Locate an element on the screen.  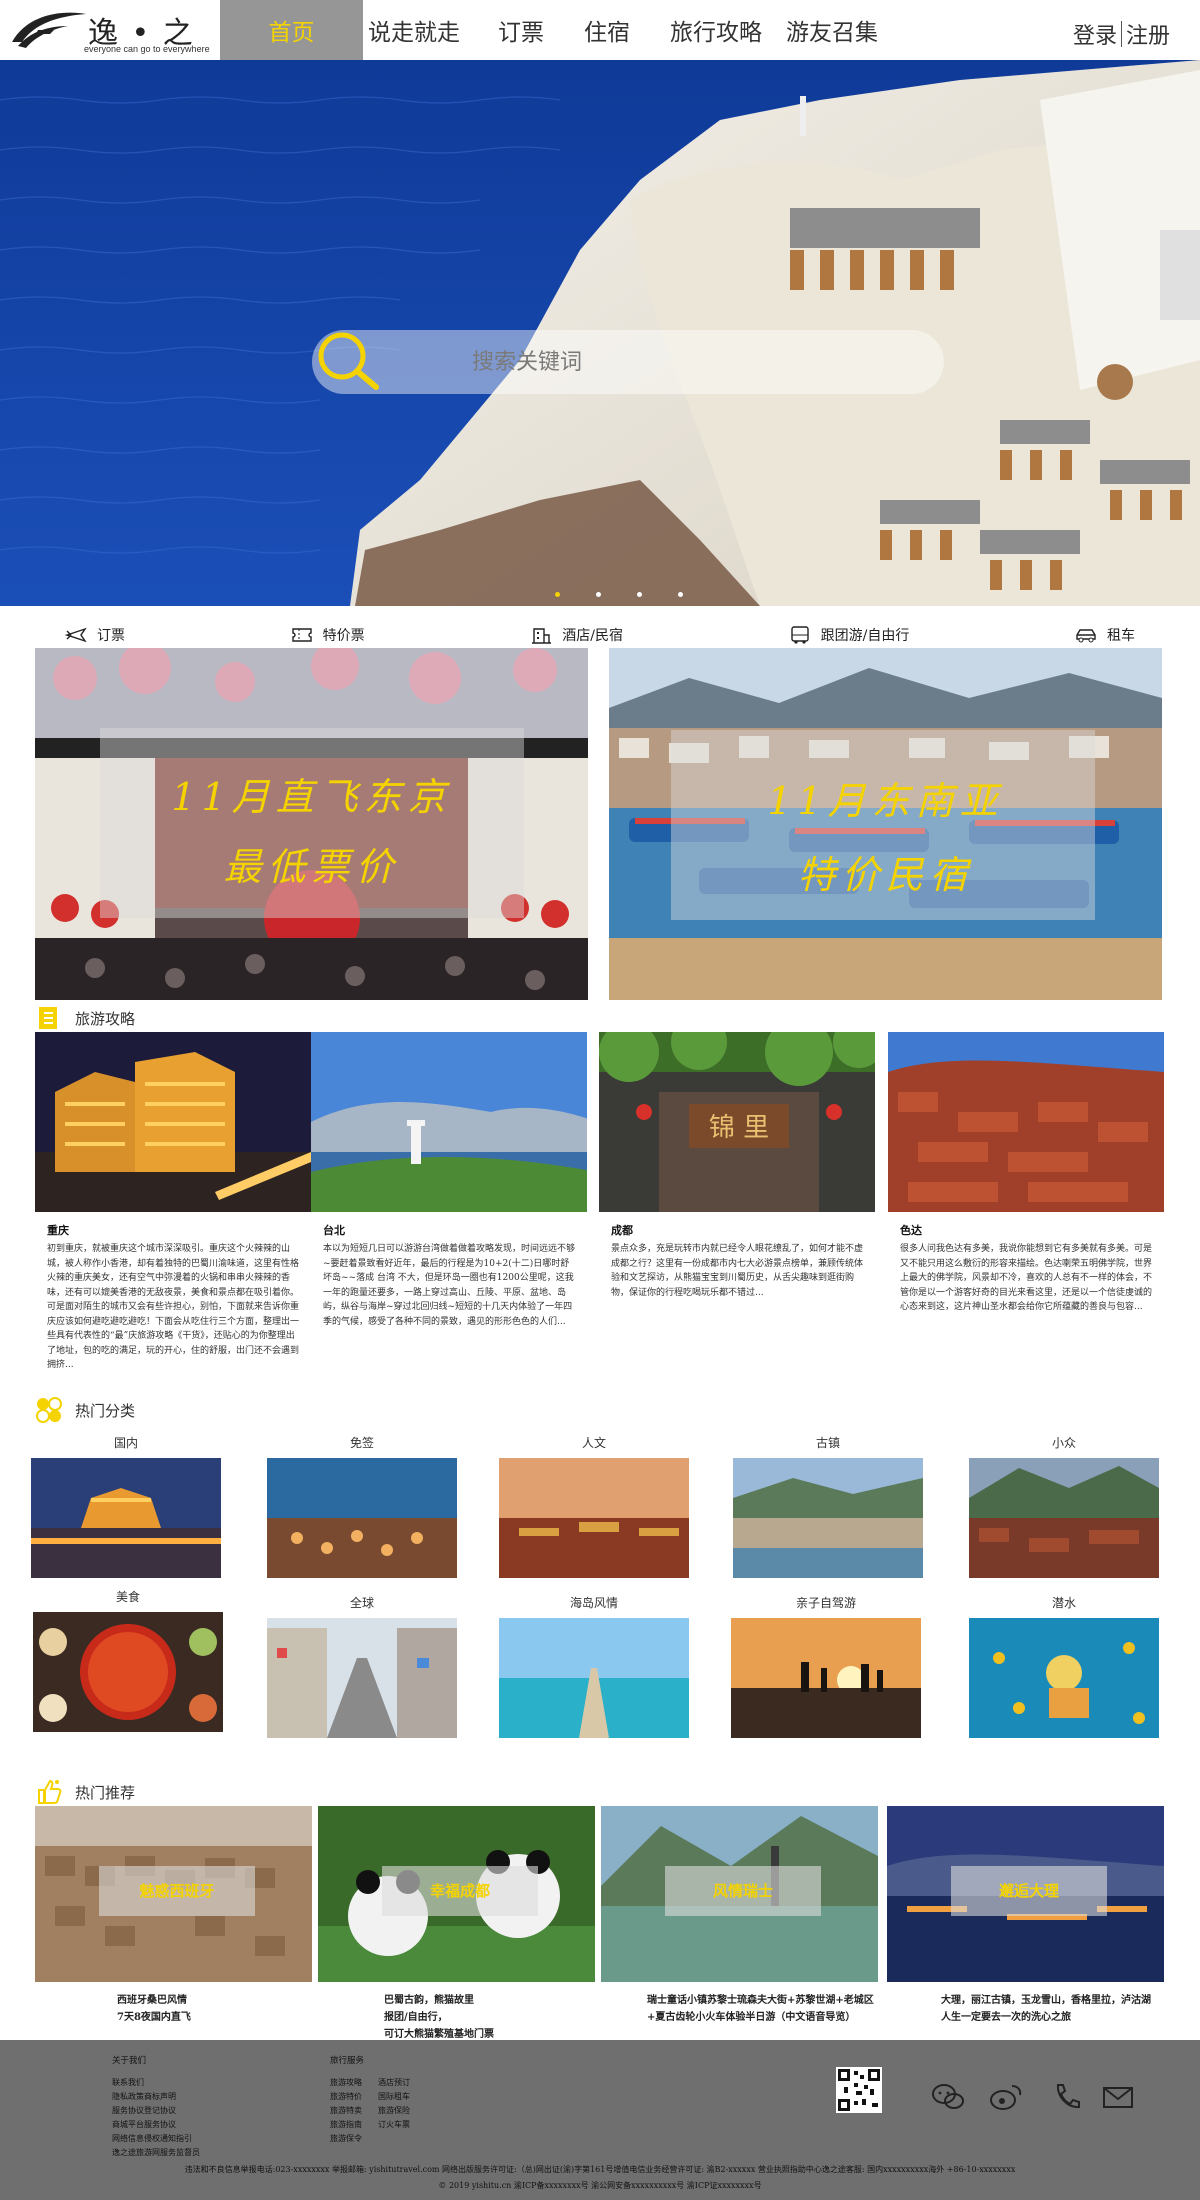
city-street-image is located at coordinates (362, 1678).